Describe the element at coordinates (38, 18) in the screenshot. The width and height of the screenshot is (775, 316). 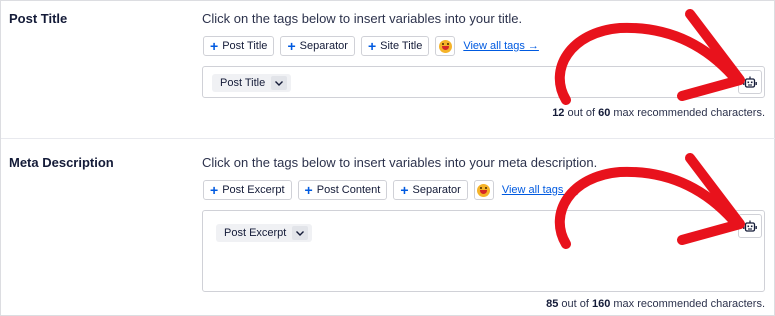
I see `post-title-label: Post Title` at that location.